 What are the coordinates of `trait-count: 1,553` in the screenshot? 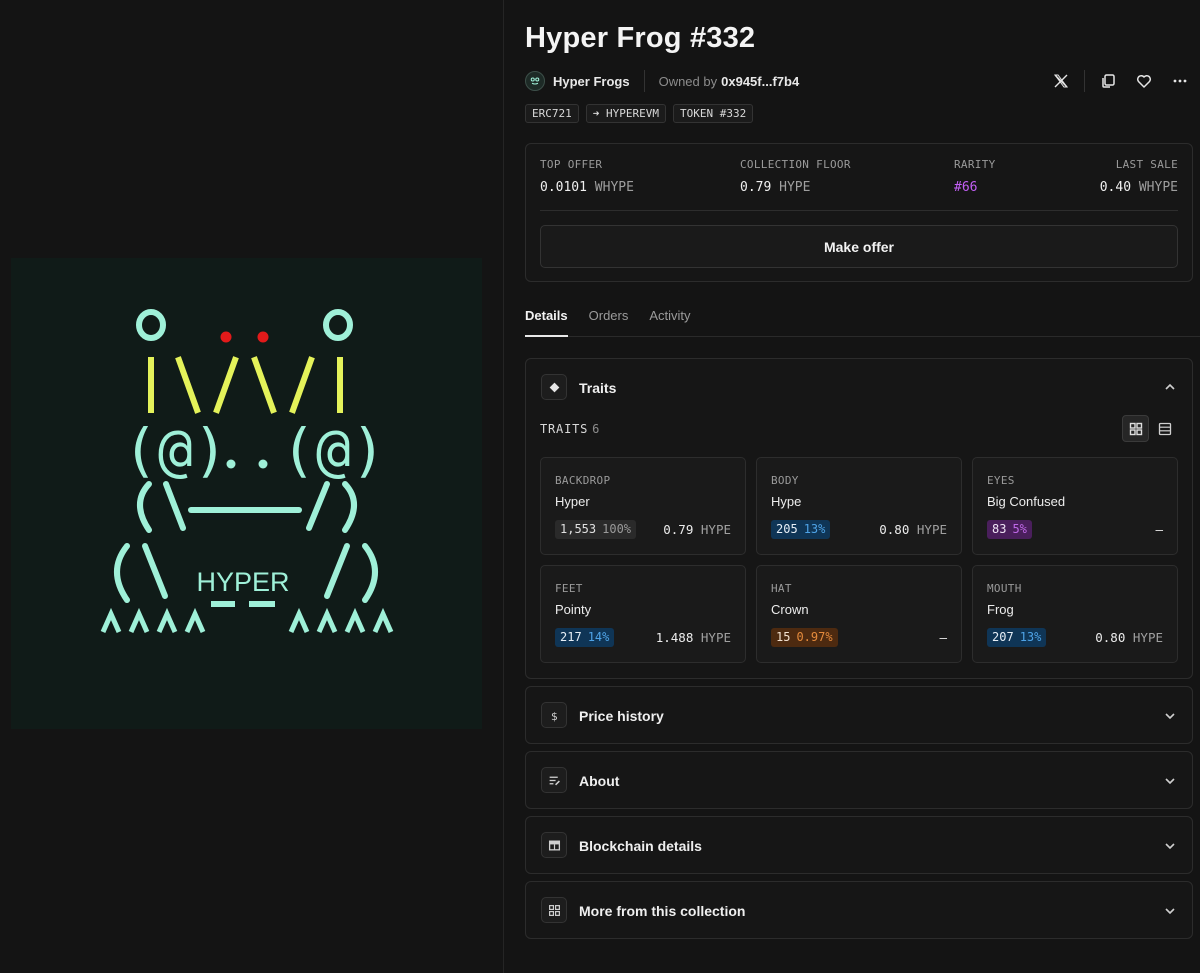 It's located at (578, 529).